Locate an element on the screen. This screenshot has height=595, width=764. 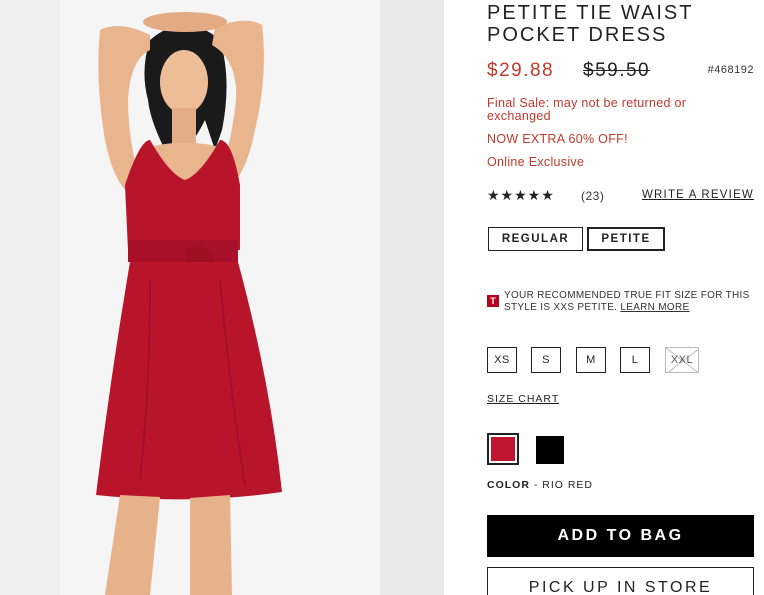
rio-red-swatch-fill is located at coordinates (503, 449).